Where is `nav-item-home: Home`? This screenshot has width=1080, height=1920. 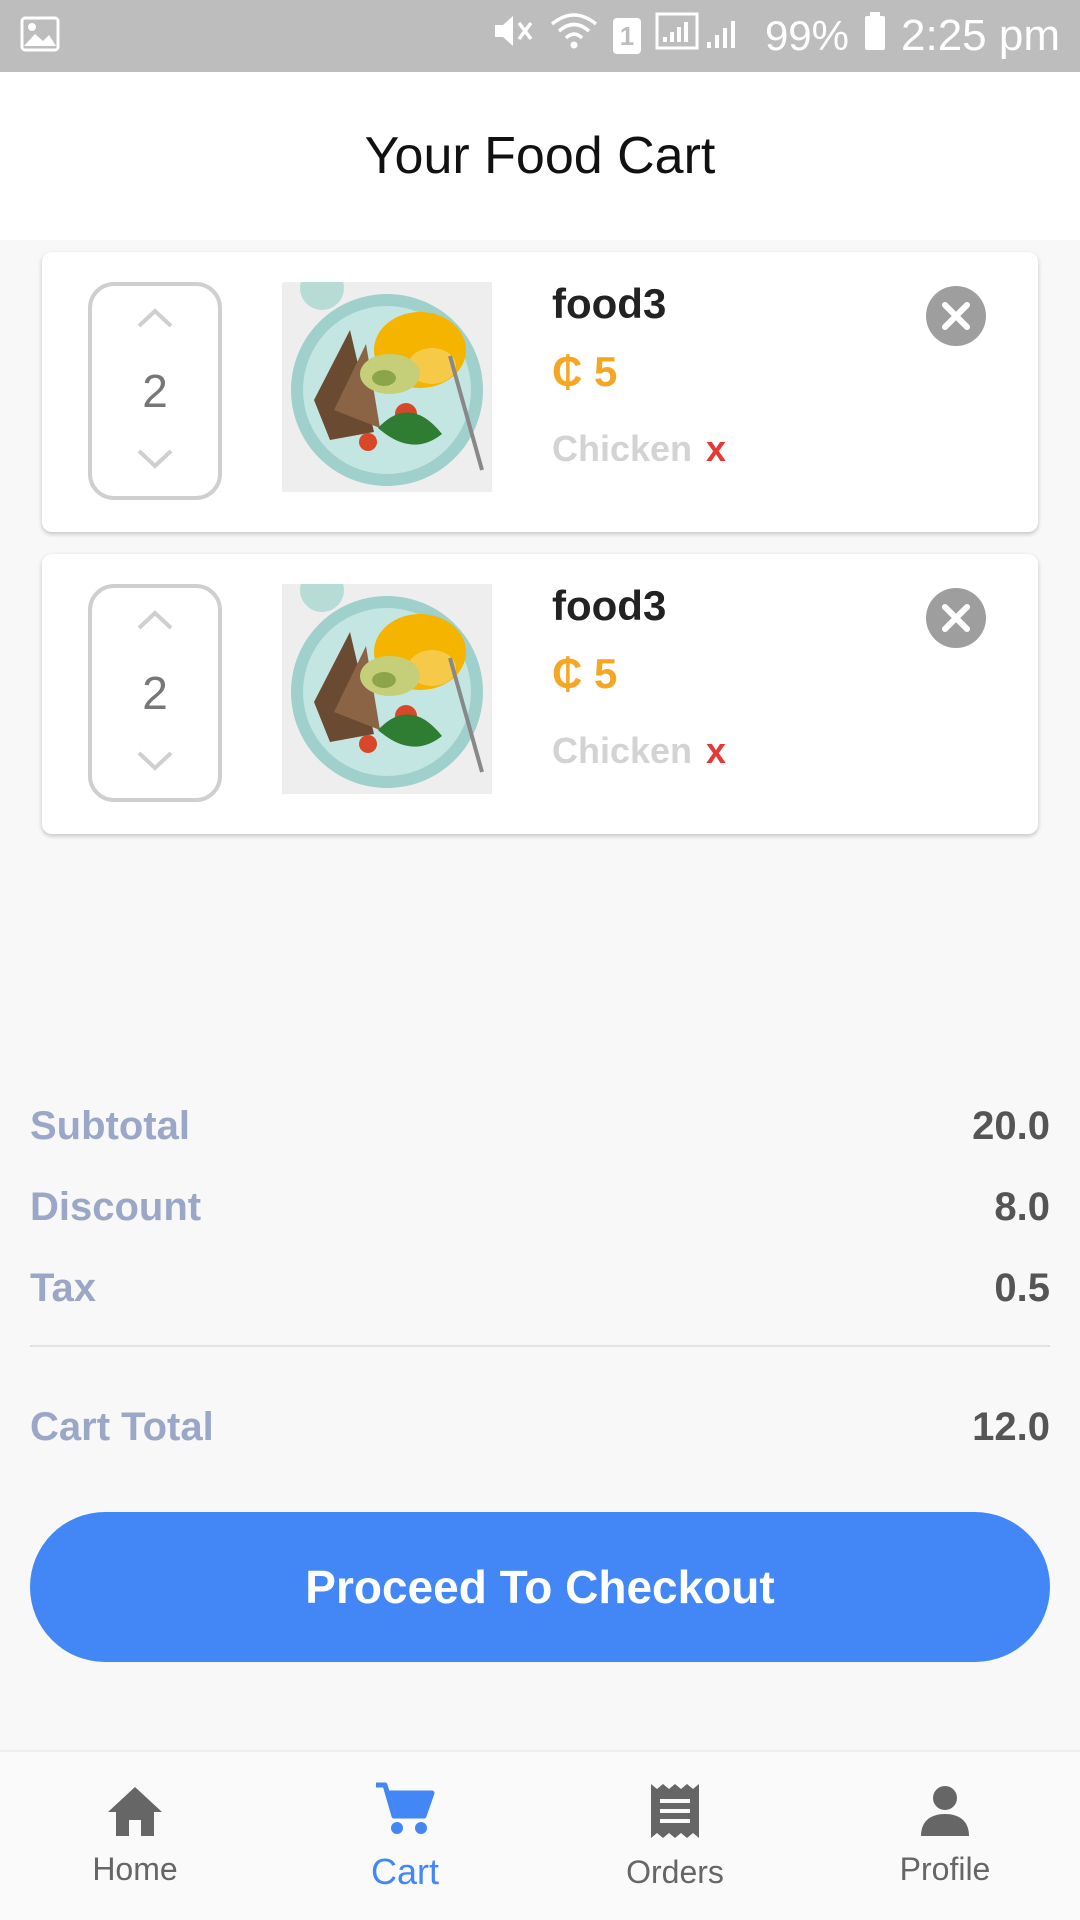
nav-item-home: Home is located at coordinates (135, 1836).